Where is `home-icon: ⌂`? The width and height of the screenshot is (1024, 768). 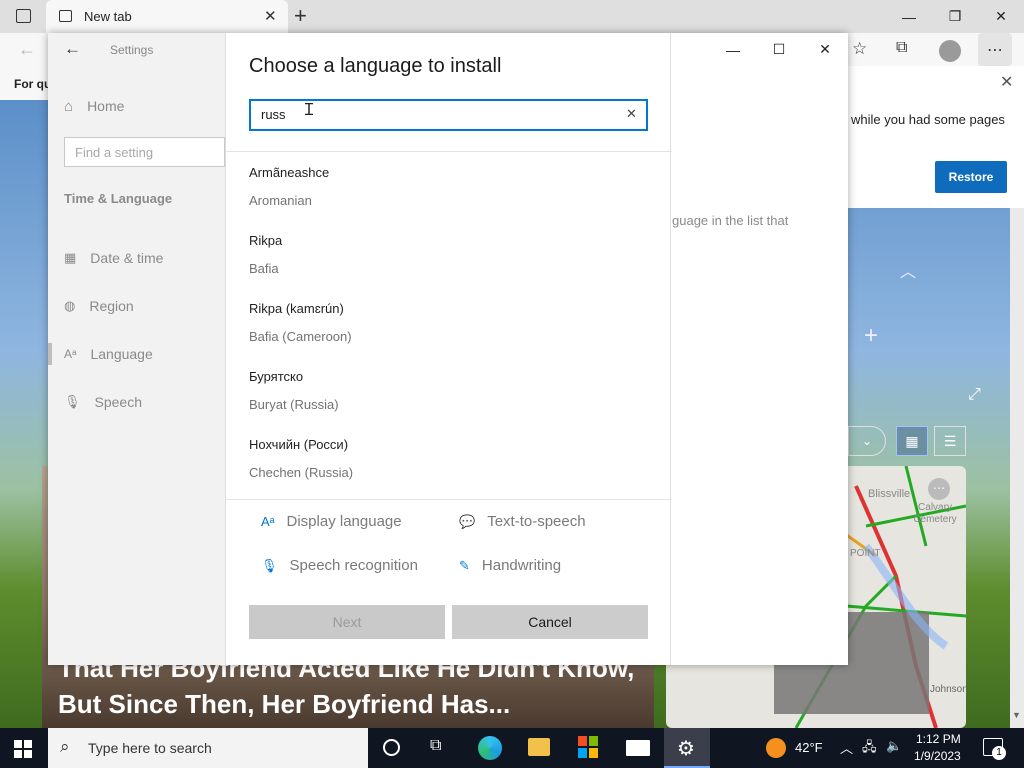
home-icon: ⌂ is located at coordinates (69, 106).